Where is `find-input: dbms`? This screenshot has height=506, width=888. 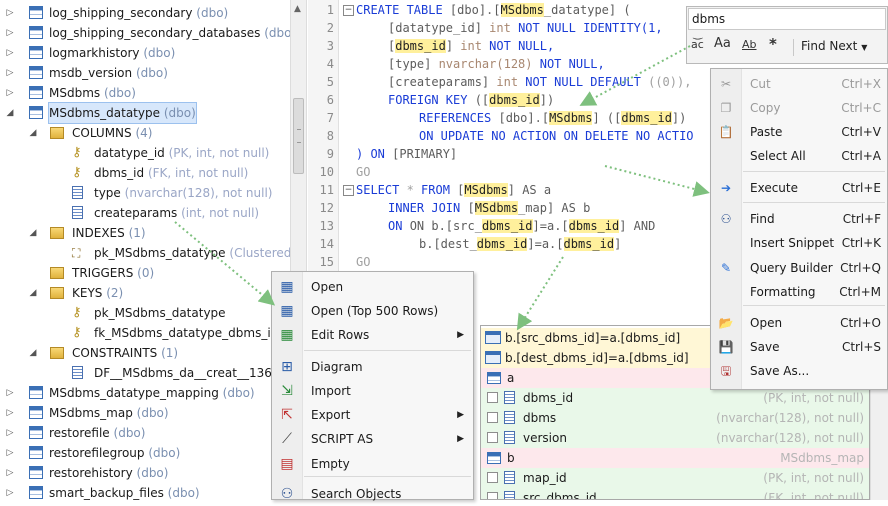
find-input: dbms is located at coordinates (787, 19).